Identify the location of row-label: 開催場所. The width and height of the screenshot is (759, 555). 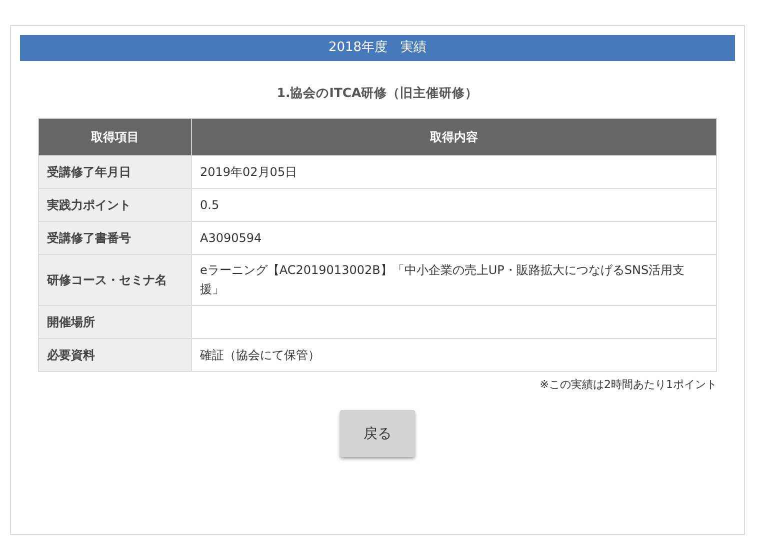
(115, 322).